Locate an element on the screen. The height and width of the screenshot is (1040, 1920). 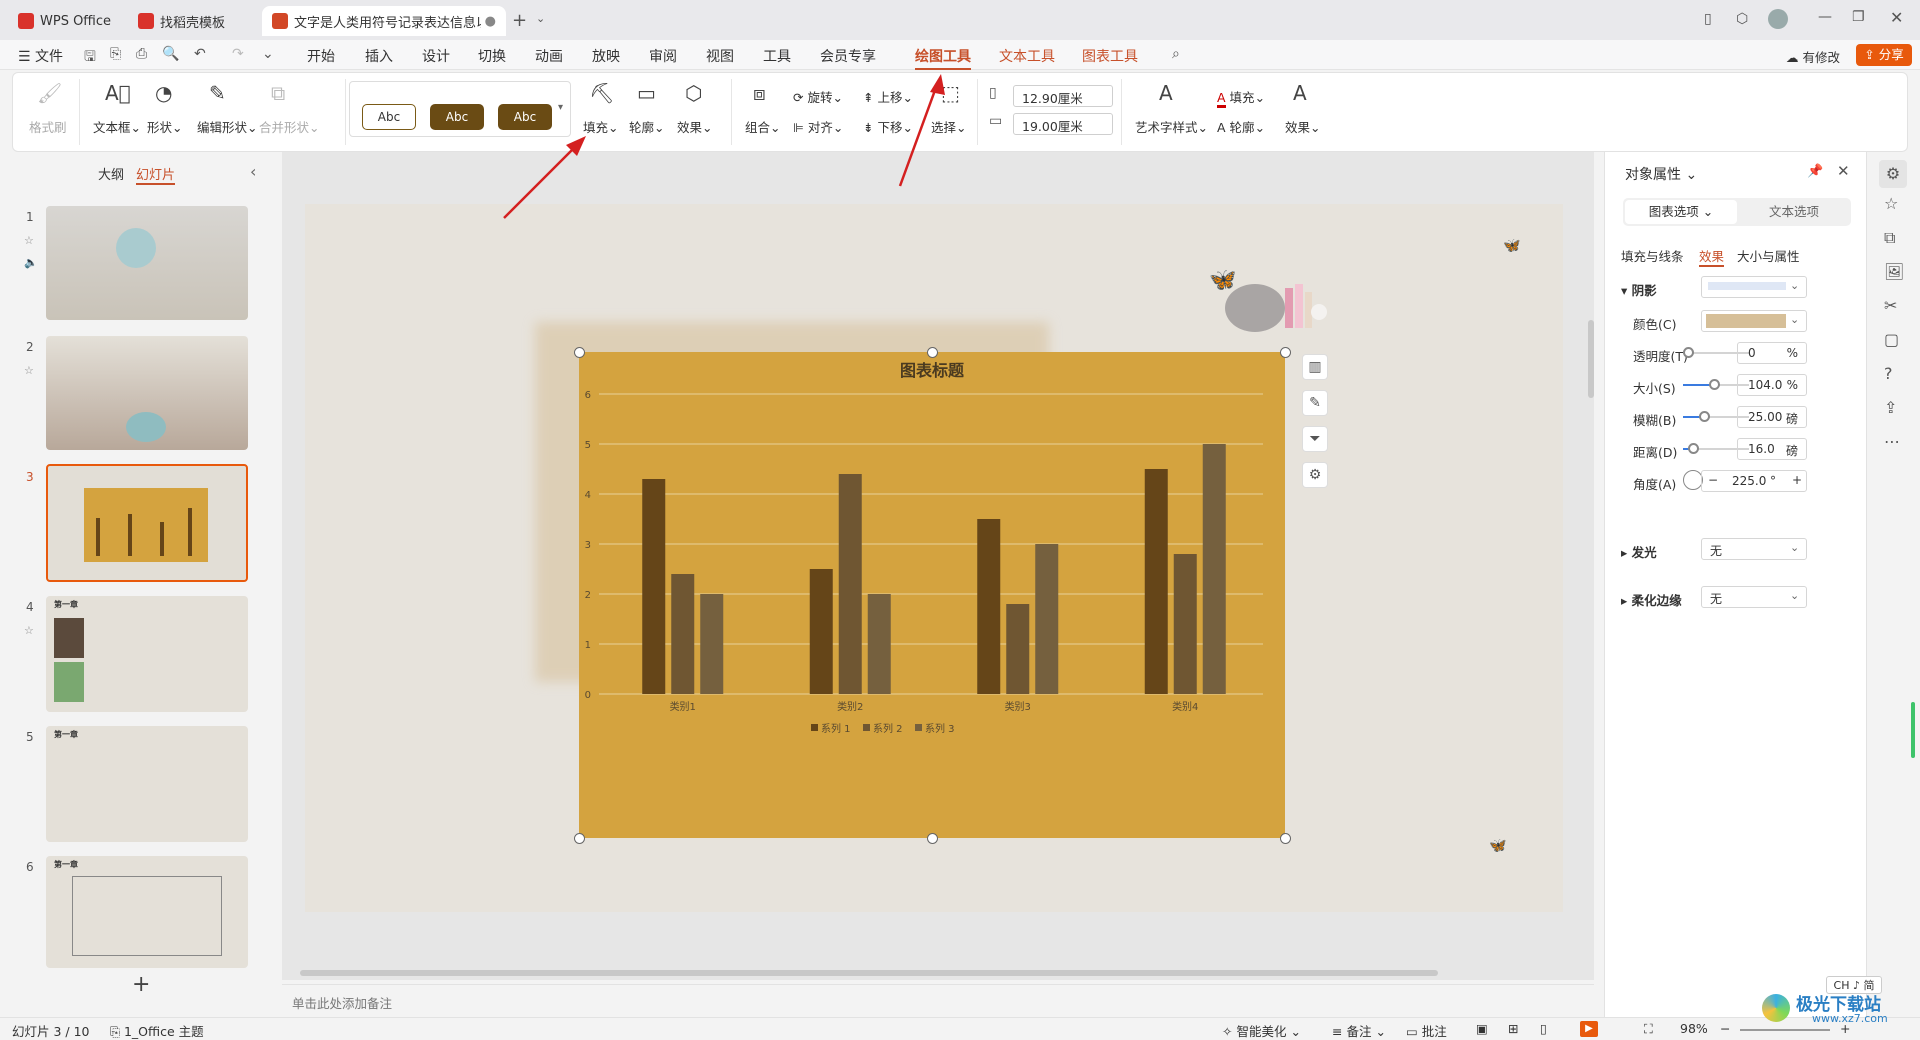
reading-view-icon: ▯ is located at coordinates (1543, 1028).